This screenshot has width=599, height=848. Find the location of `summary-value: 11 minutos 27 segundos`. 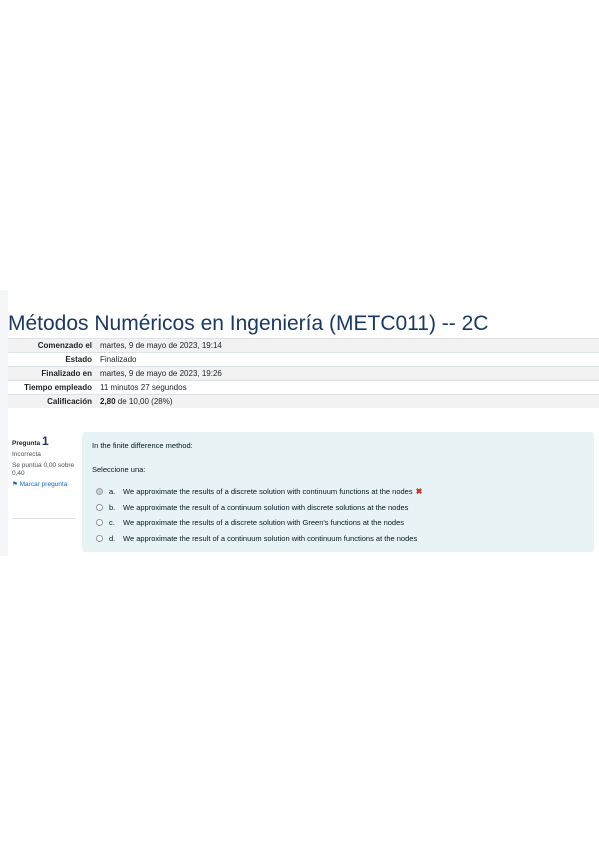

summary-value: 11 minutos 27 segundos is located at coordinates (143, 387).